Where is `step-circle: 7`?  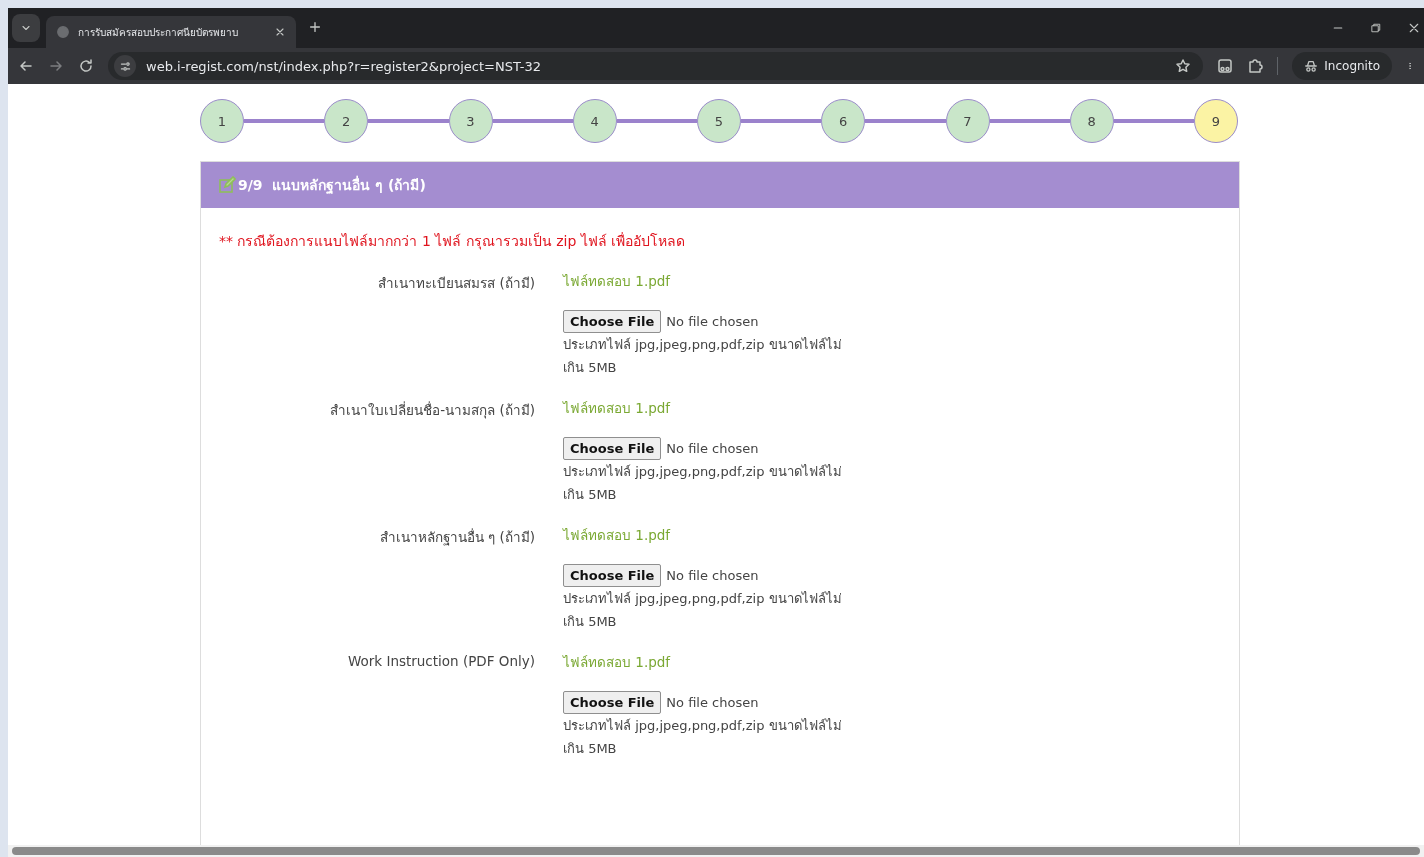 step-circle: 7 is located at coordinates (967, 121).